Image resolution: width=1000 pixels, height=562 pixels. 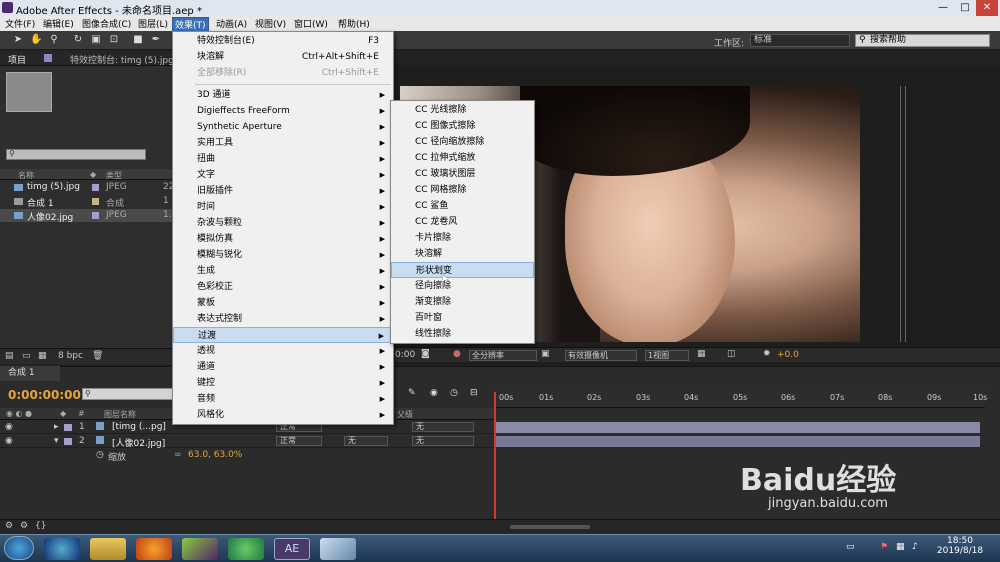 What do you see at coordinates (283, 335) in the screenshot?
I see `menu-item-transition: 过渡 ▶` at bounding box center [283, 335].